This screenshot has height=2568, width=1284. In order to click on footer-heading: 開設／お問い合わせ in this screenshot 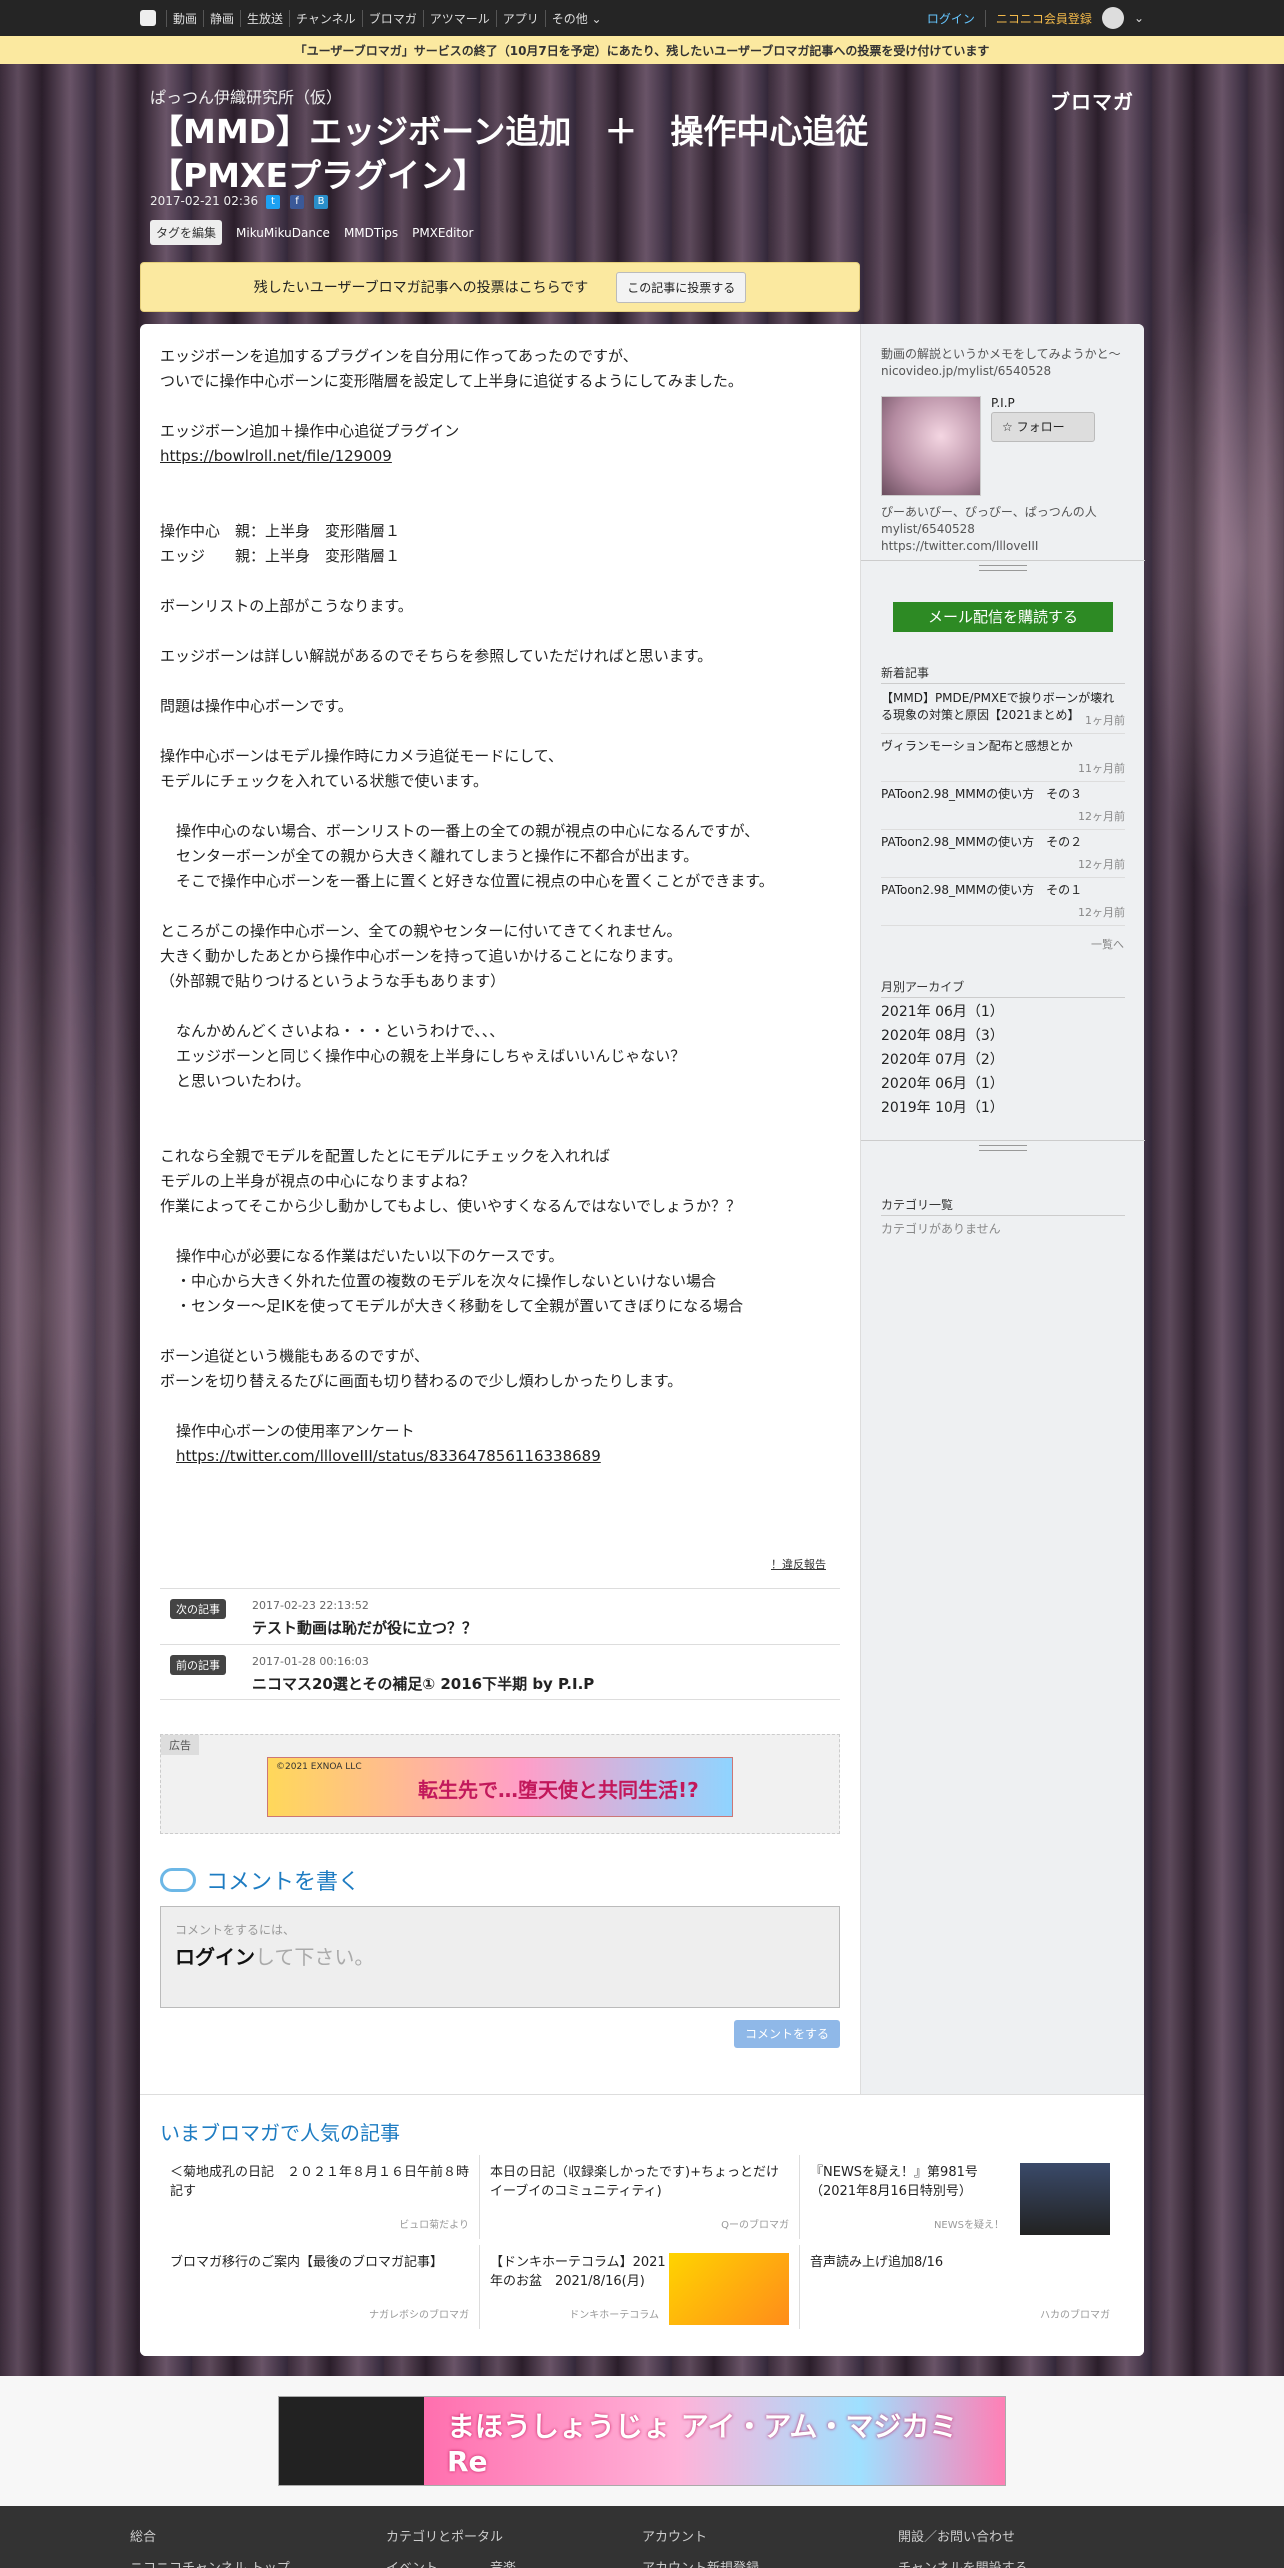, I will do `click(957, 2537)`.